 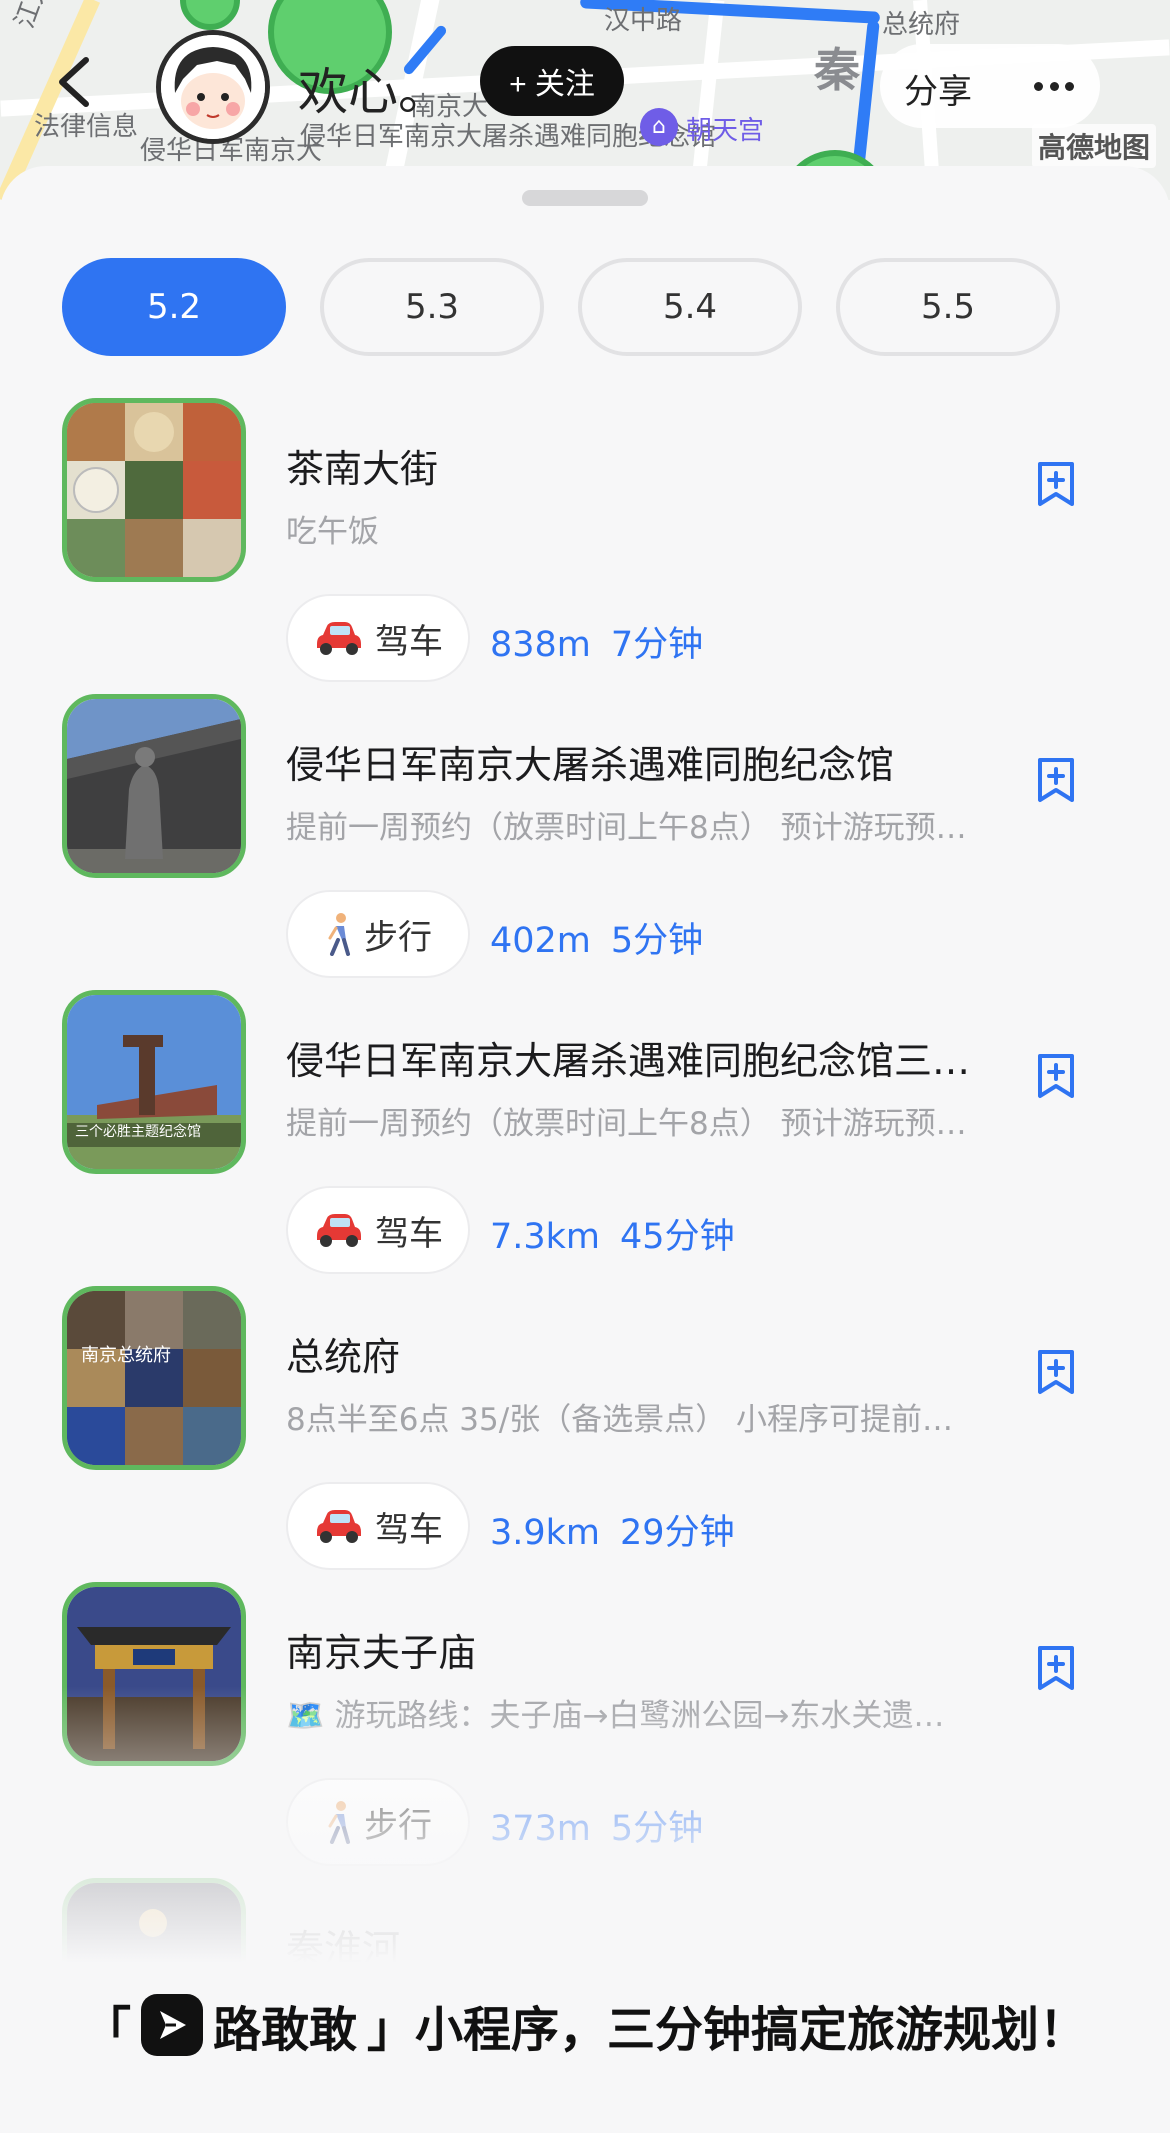 What do you see at coordinates (545, 1533) in the screenshot?
I see `distance-text: 3.9km` at bounding box center [545, 1533].